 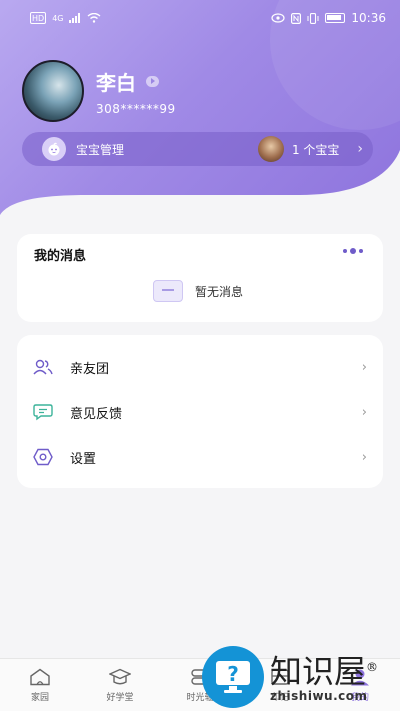 What do you see at coordinates (368, 18) in the screenshot?
I see `status-time: 10:36` at bounding box center [368, 18].